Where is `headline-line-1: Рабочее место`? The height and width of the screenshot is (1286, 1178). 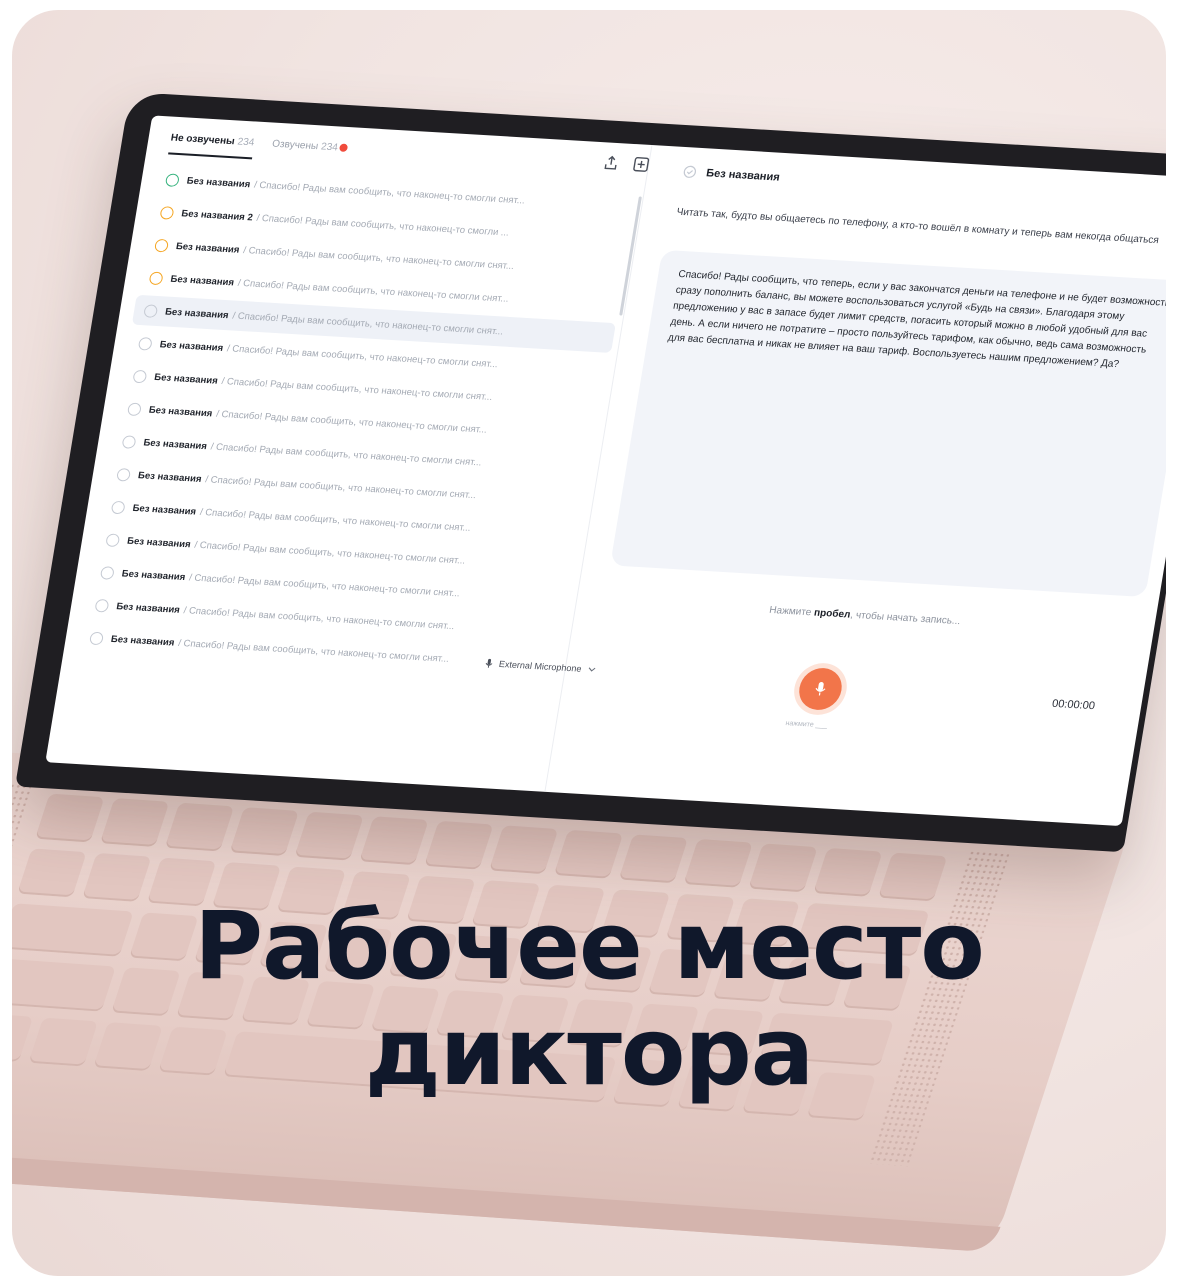 headline-line-1: Рабочее место is located at coordinates (589, 946).